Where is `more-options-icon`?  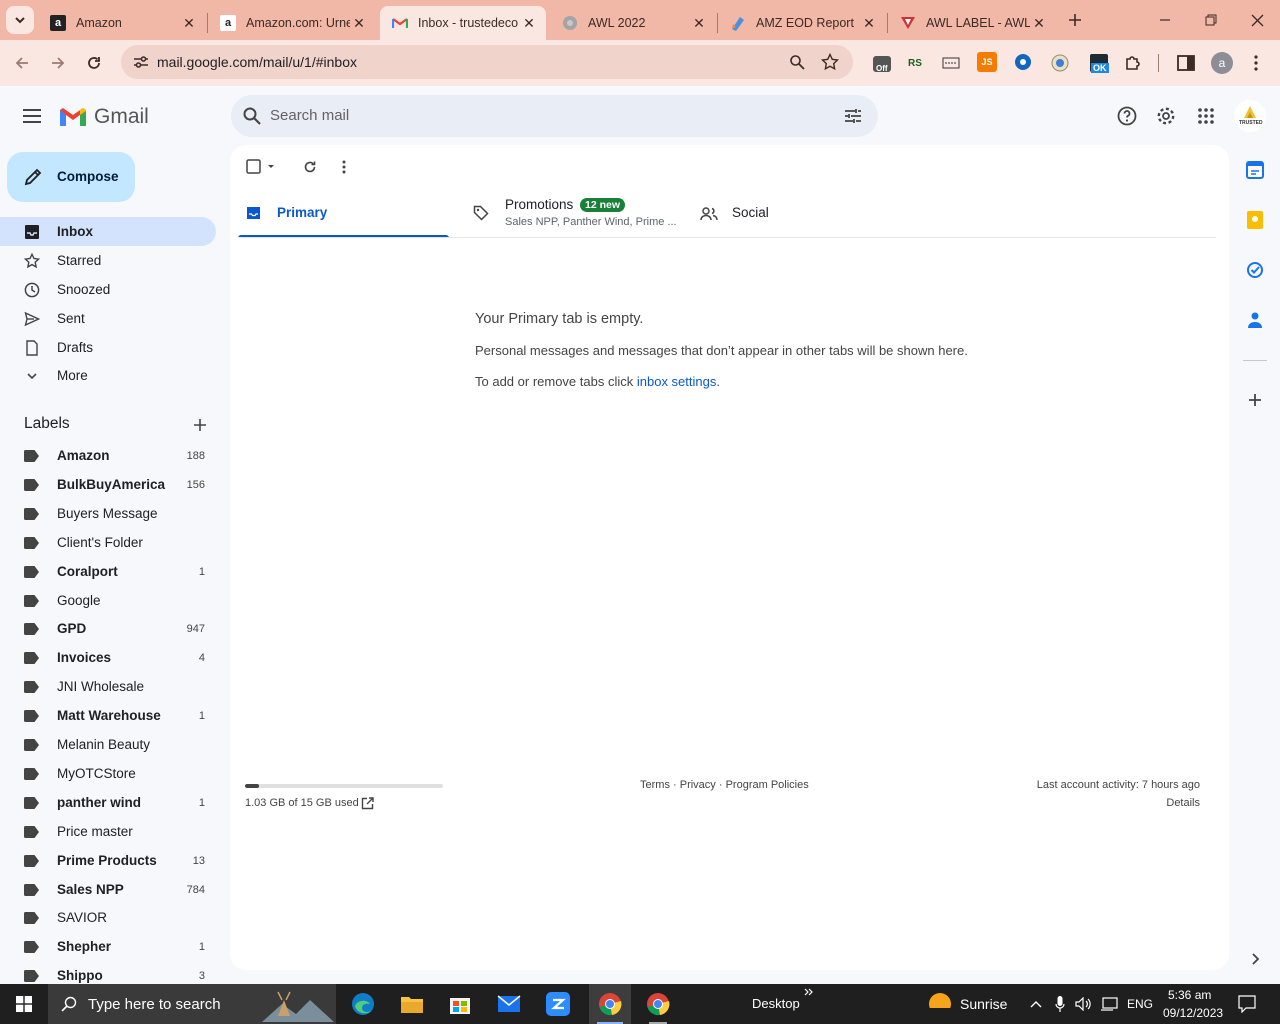 more-options-icon is located at coordinates (344, 167).